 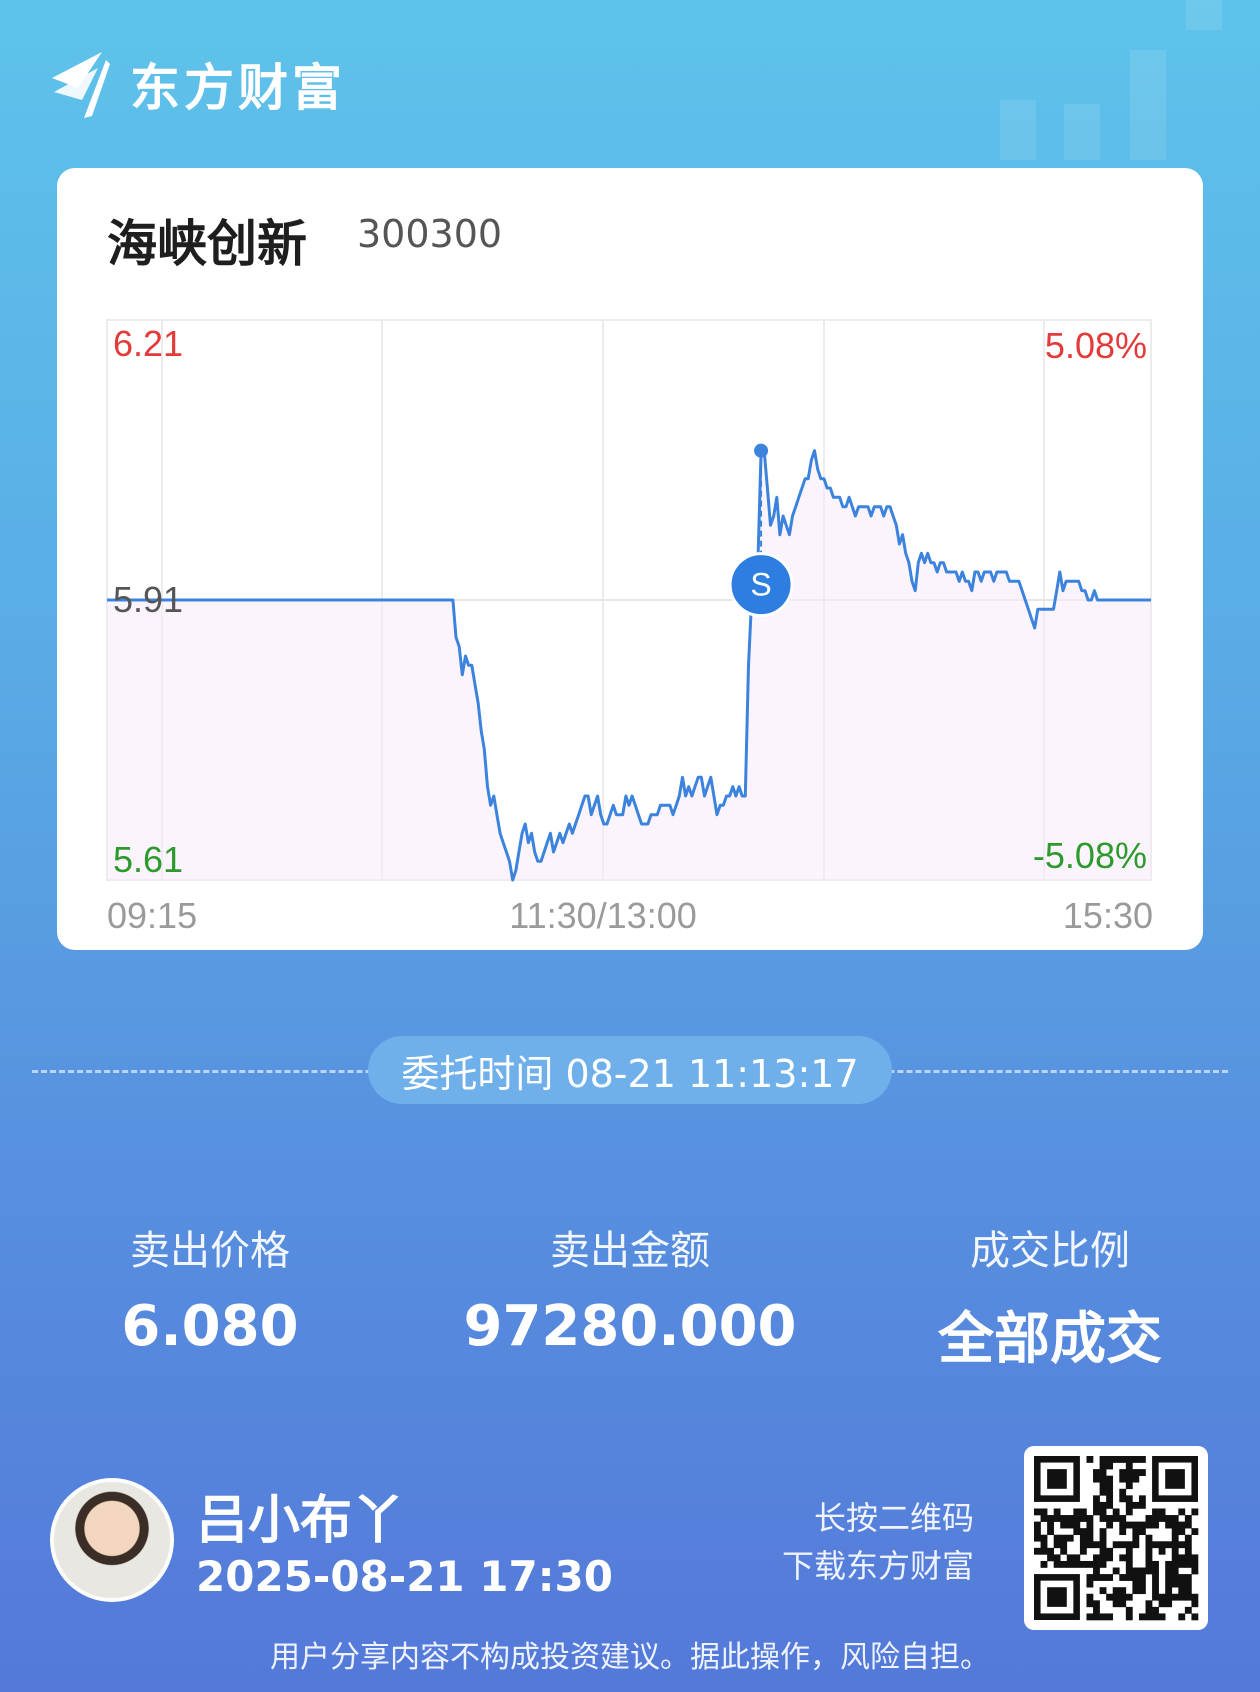 I want to click on stat-sell-price: 卖出价格 6.080, so click(x=210, y=1288).